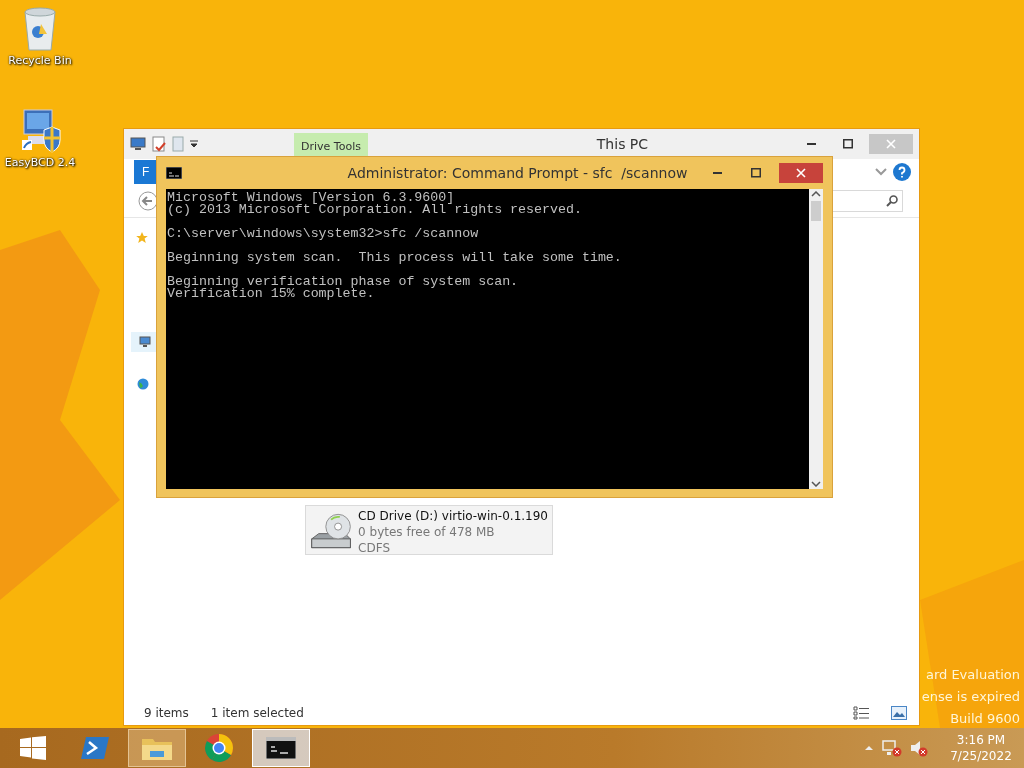 This screenshot has height=768, width=1024. I want to click on chevron-icon, so click(881, 172).